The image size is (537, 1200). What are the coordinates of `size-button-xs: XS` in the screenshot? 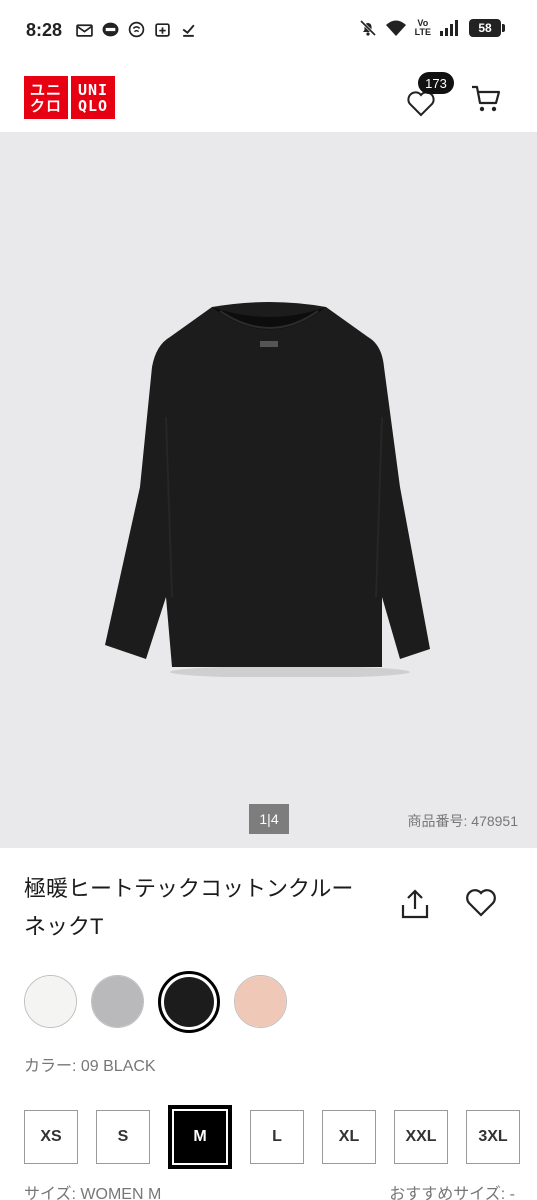 It's located at (51, 1137).